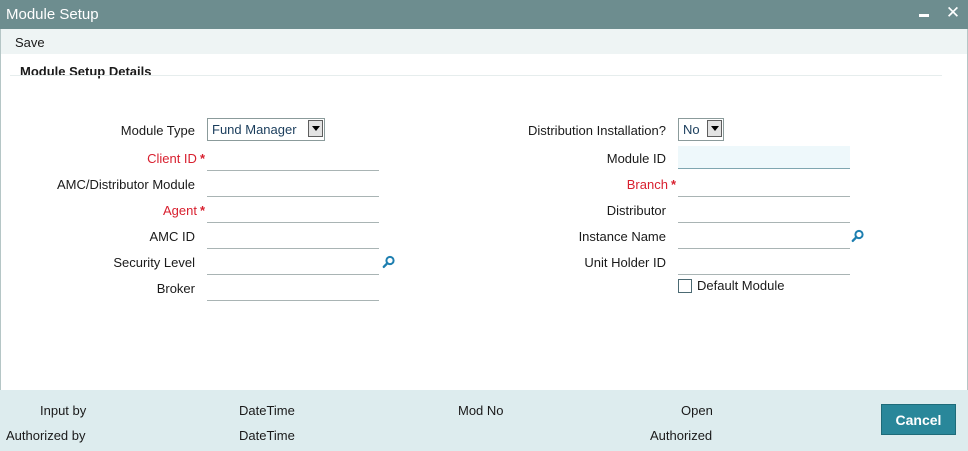 Image resolution: width=968 pixels, height=451 pixels. Describe the element at coordinates (701, 129) in the screenshot. I see `distribution-installation-select: No` at that location.